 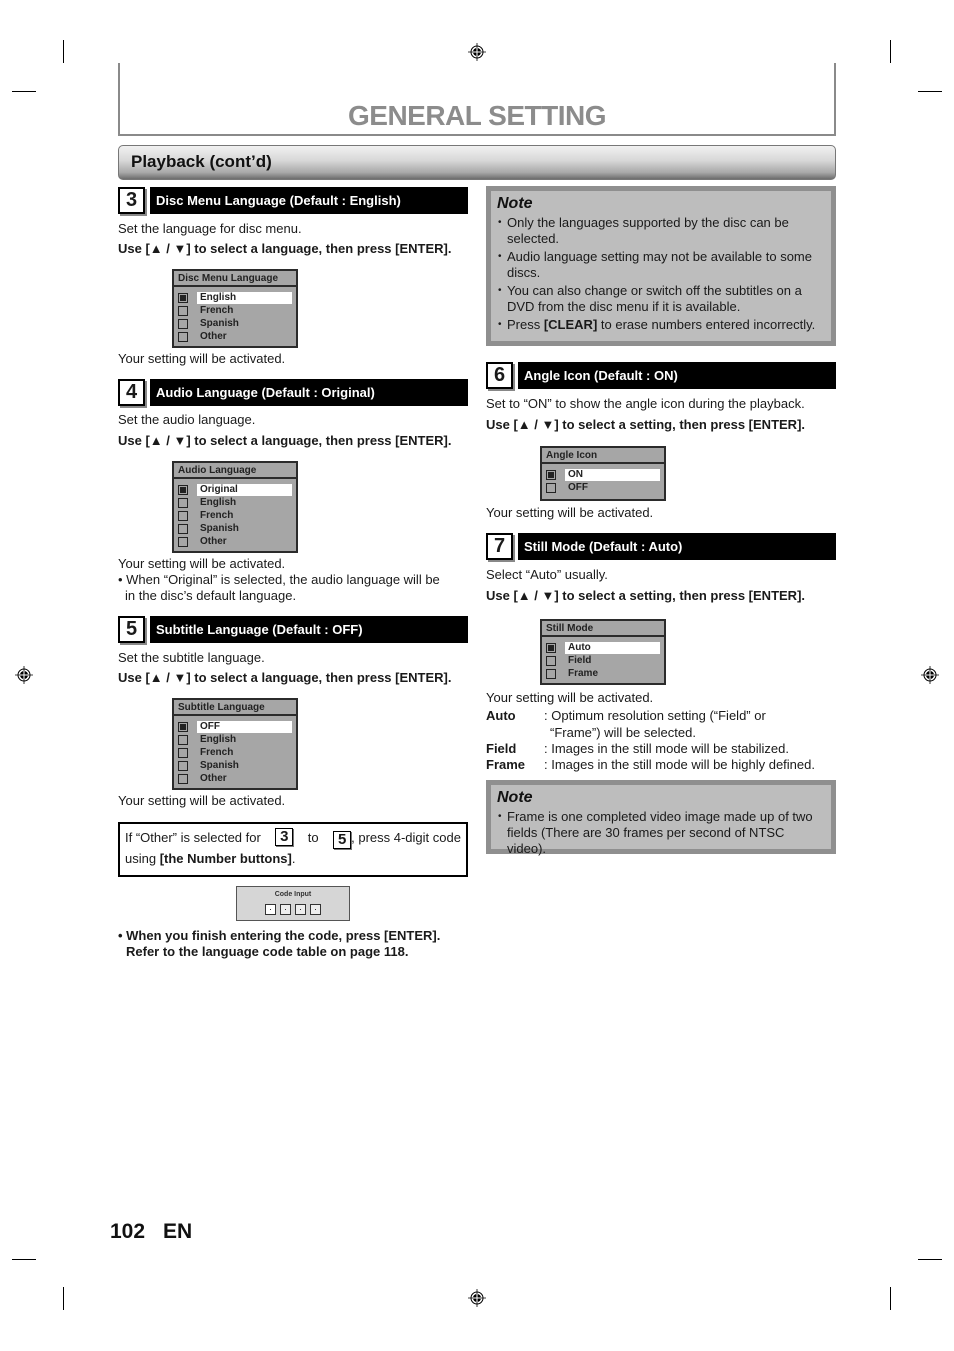 I want to click on menu-options: English French Spanish Other, so click(x=235, y=316).